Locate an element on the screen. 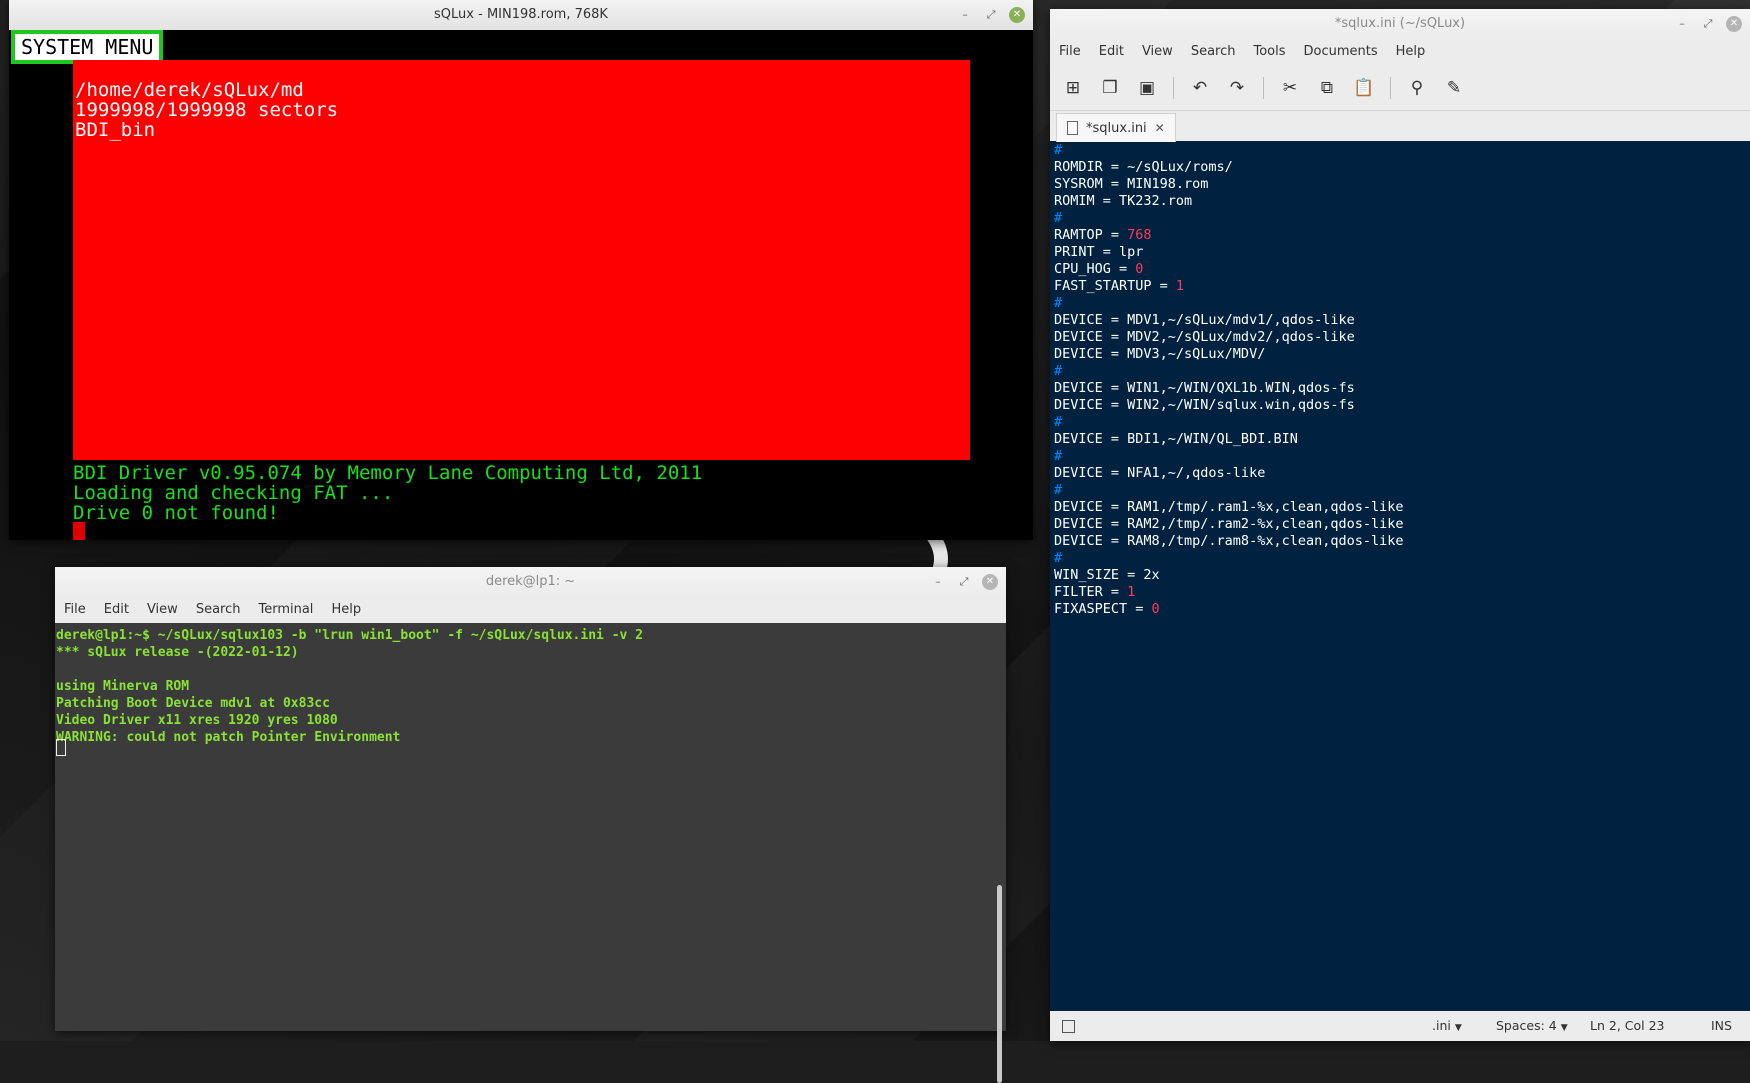 The height and width of the screenshot is (1083, 1750). tab-label: *sqlux.ini is located at coordinates (1116, 128).